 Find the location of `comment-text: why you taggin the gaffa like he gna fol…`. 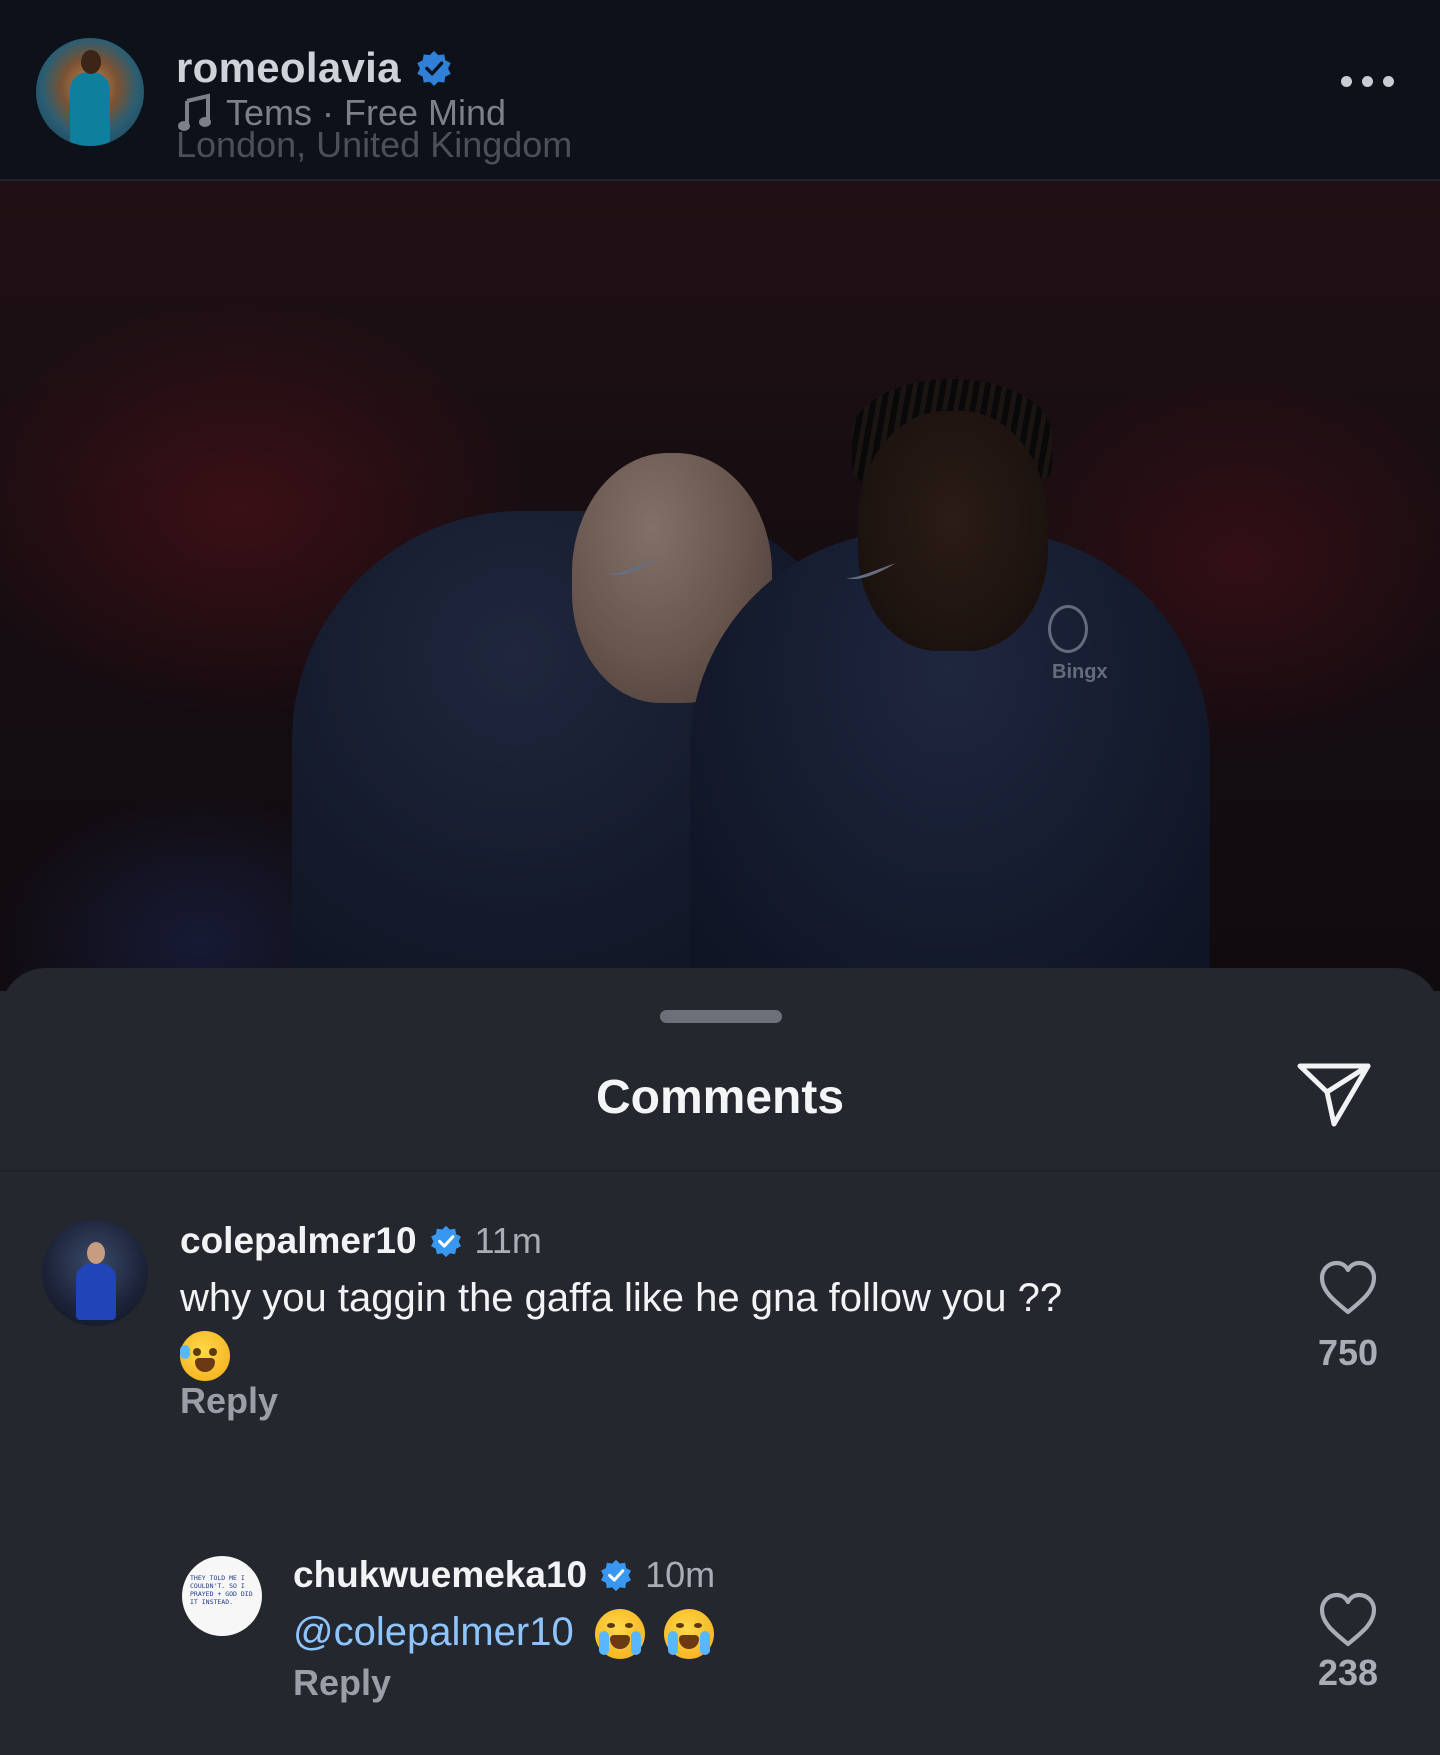

comment-text: why you taggin the gaffa like he gna fol… is located at coordinates (720, 1326).